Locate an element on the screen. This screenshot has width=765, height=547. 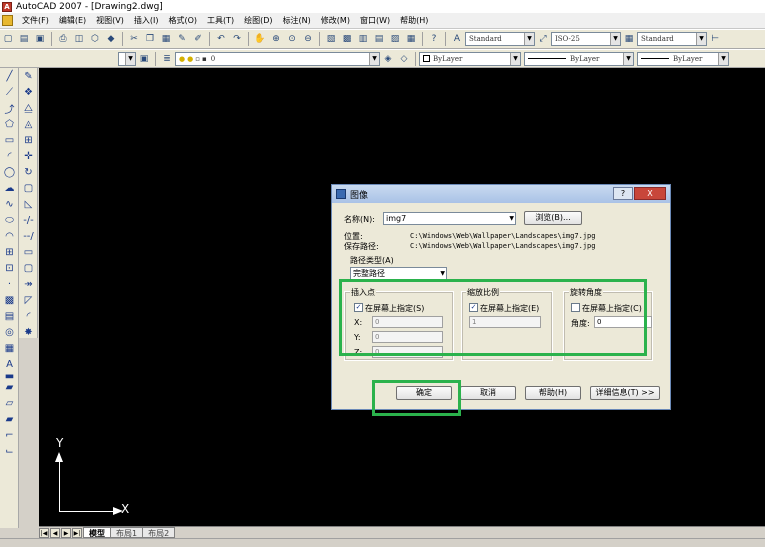
multileader-icon: ⊢ is located at coordinates (715, 39).